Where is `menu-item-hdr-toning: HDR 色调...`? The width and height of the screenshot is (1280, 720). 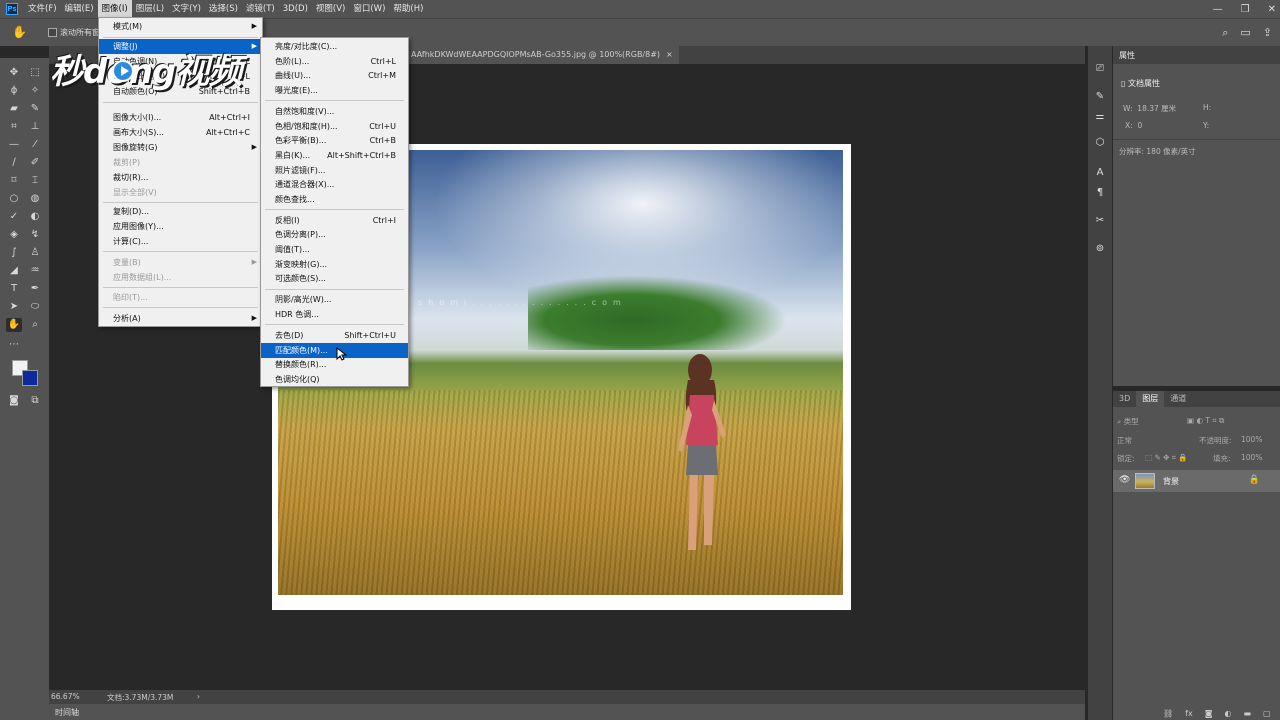 menu-item-hdr-toning: HDR 色调... is located at coordinates (334, 314).